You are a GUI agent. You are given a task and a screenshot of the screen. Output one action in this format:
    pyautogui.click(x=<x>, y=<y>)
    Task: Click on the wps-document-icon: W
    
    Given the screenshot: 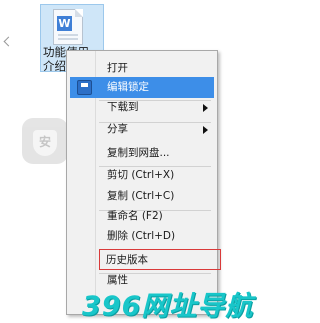 What is the action you would take?
    pyautogui.click(x=68, y=27)
    